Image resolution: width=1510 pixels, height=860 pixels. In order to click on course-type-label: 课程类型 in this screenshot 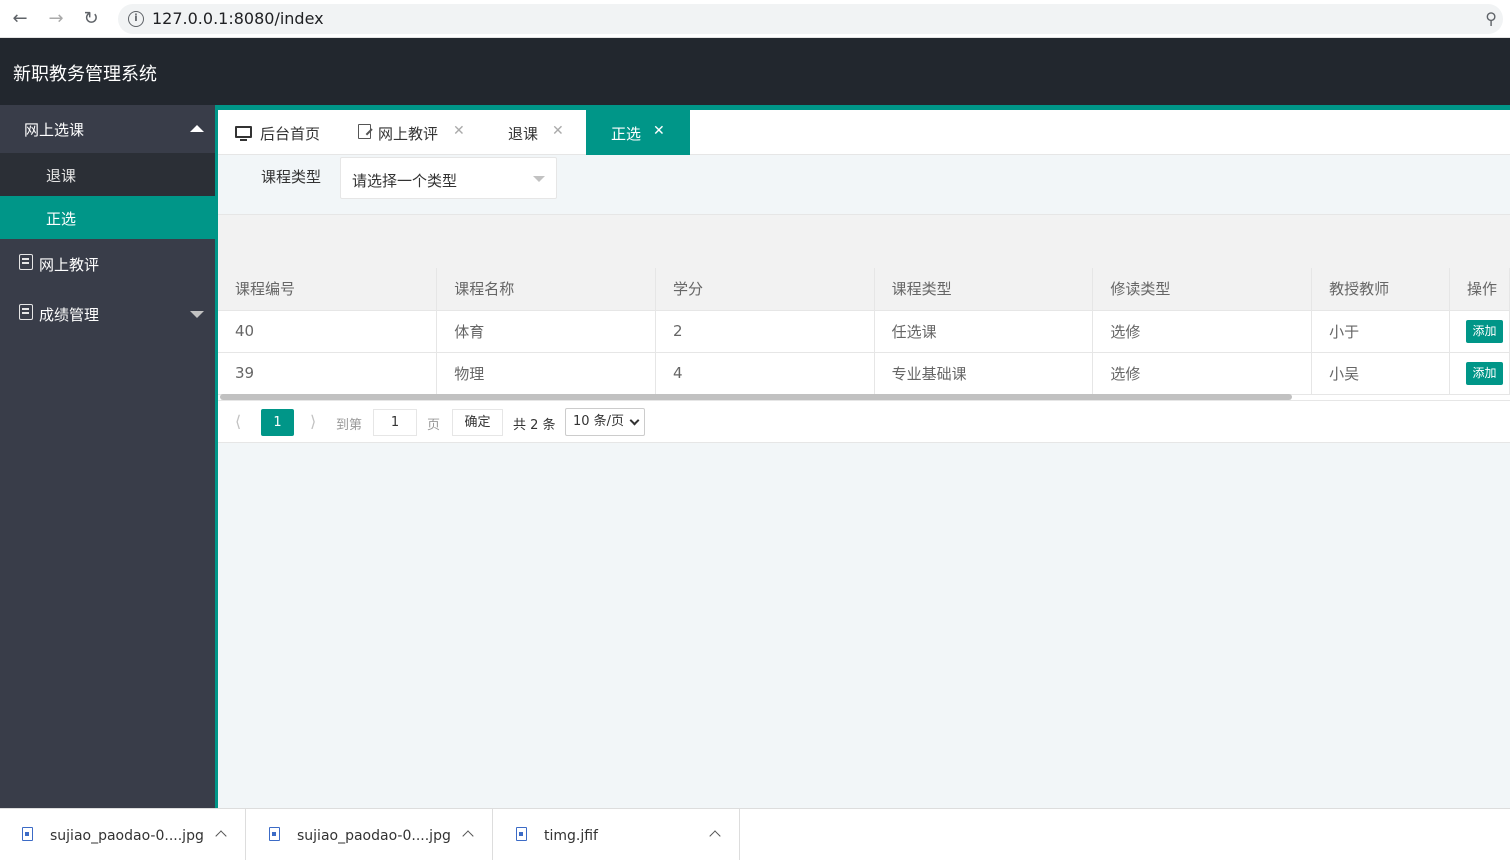, I will do `click(291, 177)`.